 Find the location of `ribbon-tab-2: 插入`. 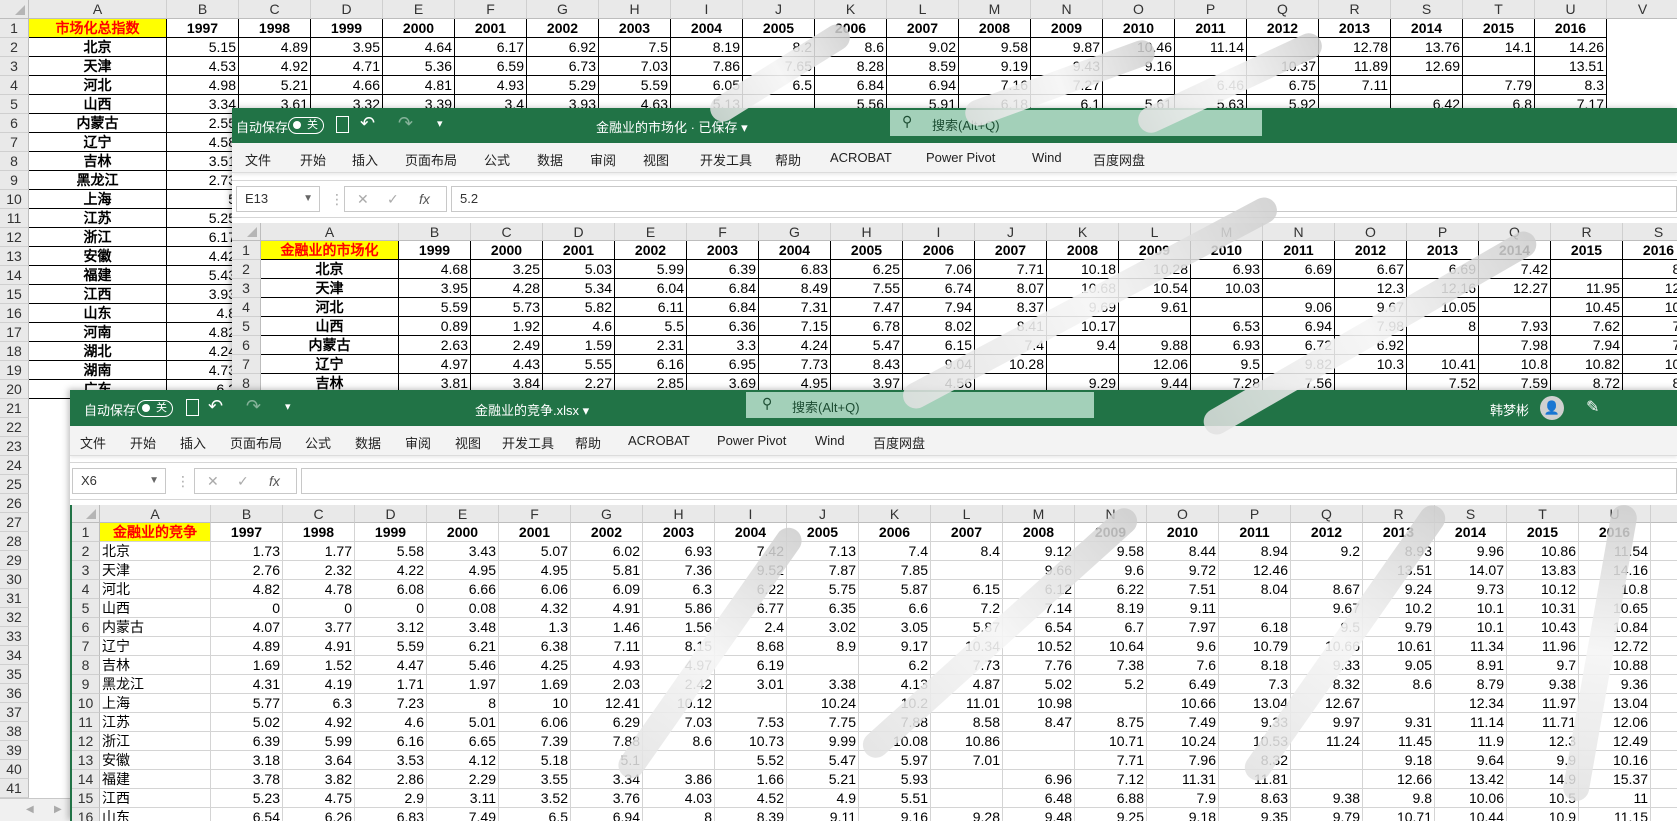

ribbon-tab-2: 插入 is located at coordinates (193, 442).